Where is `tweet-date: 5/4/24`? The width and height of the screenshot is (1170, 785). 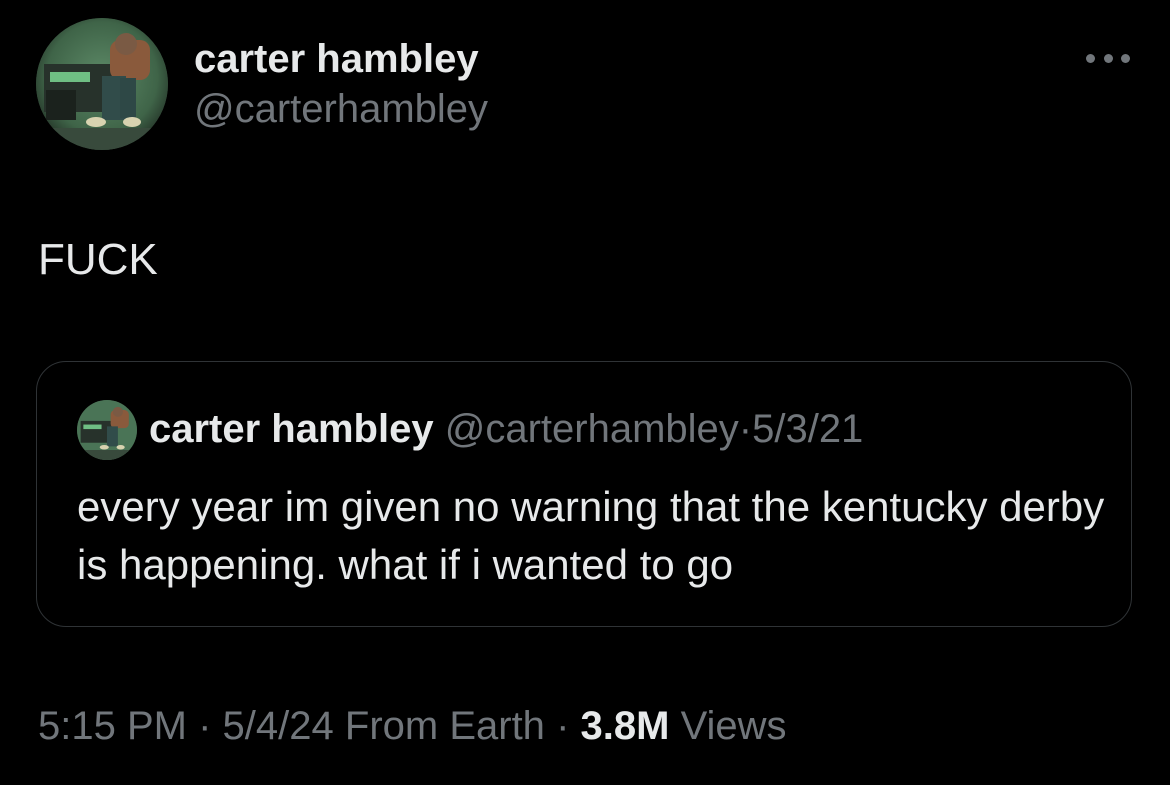 tweet-date: 5/4/24 is located at coordinates (278, 726).